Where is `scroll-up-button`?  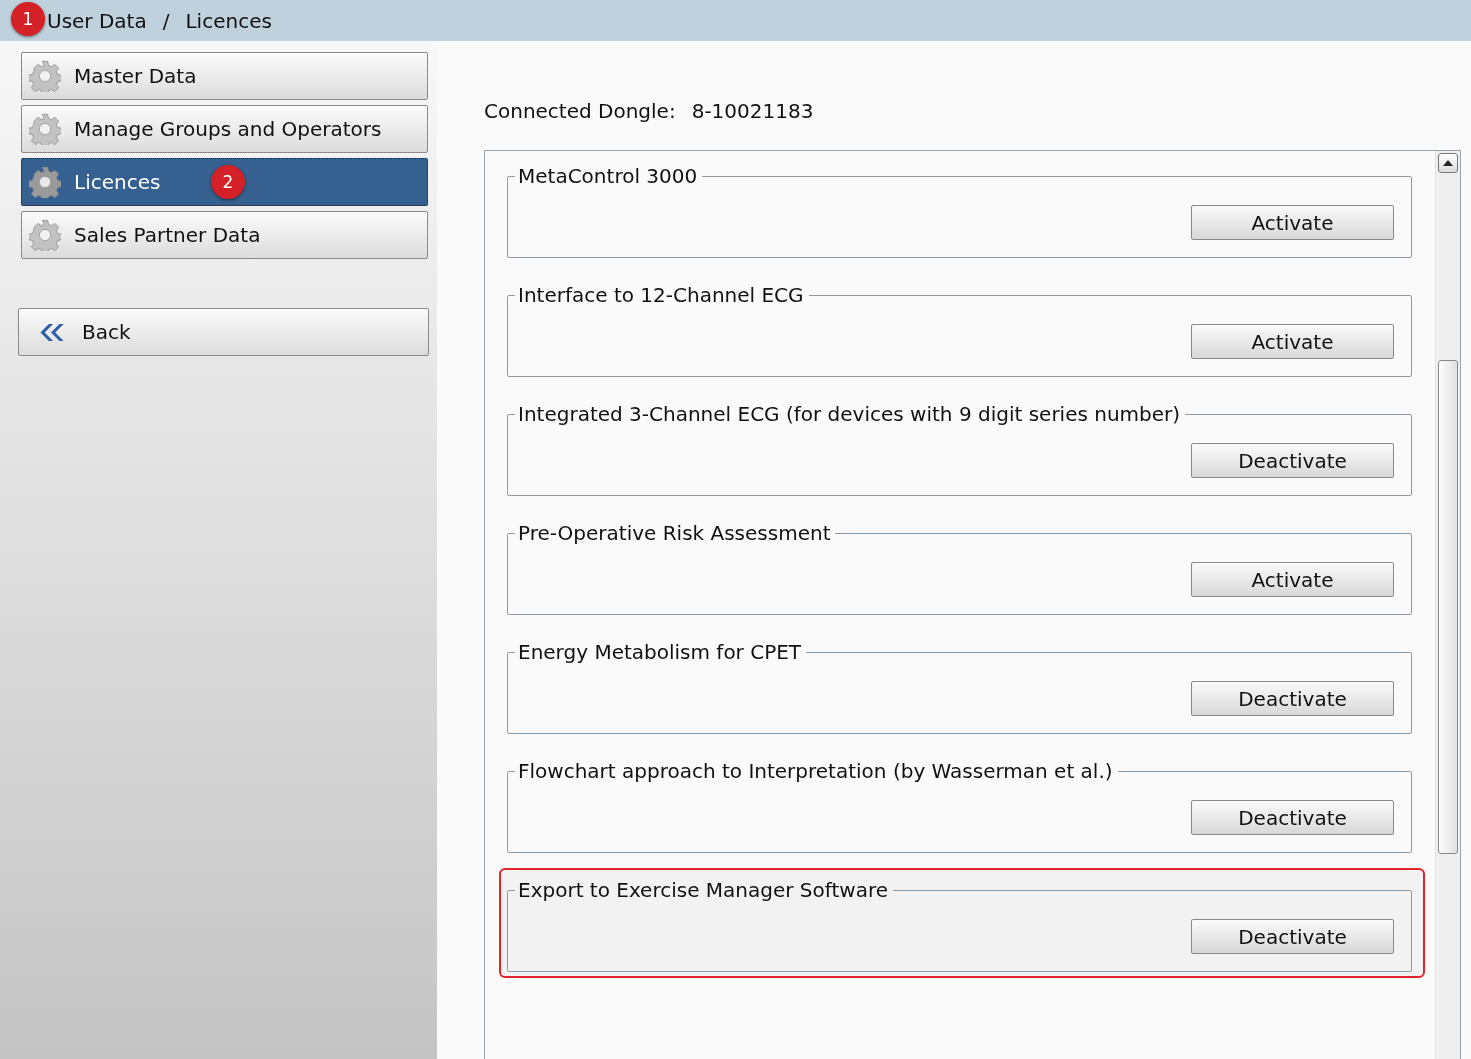
scroll-up-button is located at coordinates (1448, 163).